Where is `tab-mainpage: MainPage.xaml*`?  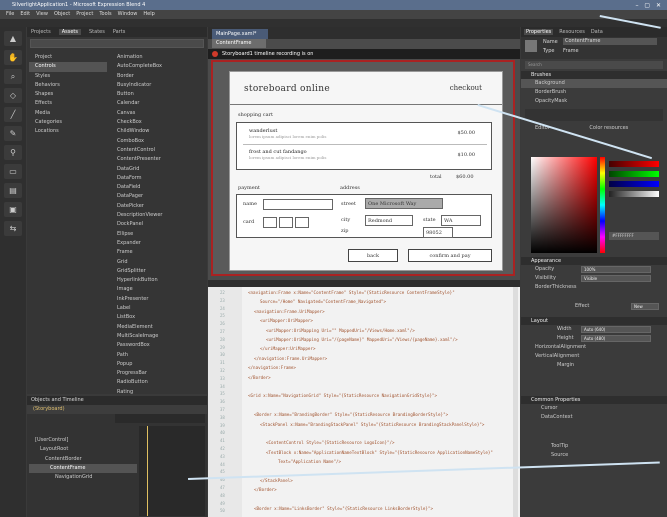
tab-mainpage: MainPage.xaml* is located at coordinates (240, 34).